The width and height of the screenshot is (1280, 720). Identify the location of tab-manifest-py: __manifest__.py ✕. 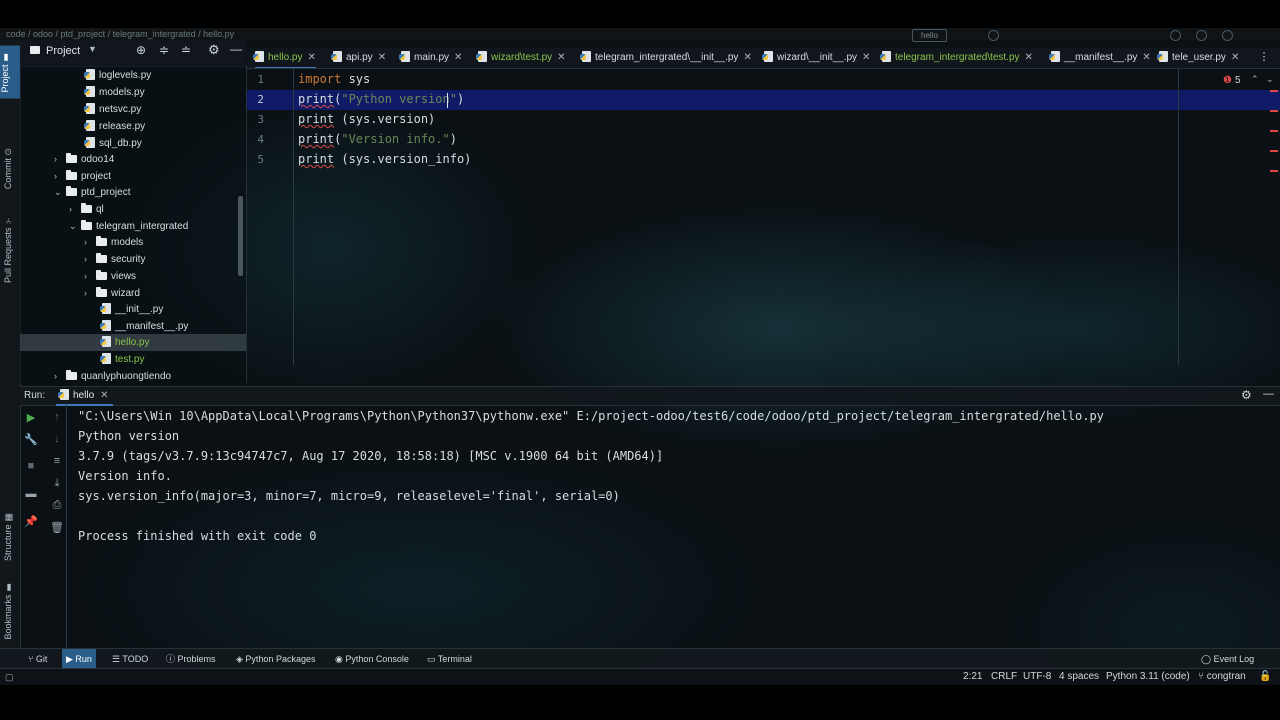
(1100, 57).